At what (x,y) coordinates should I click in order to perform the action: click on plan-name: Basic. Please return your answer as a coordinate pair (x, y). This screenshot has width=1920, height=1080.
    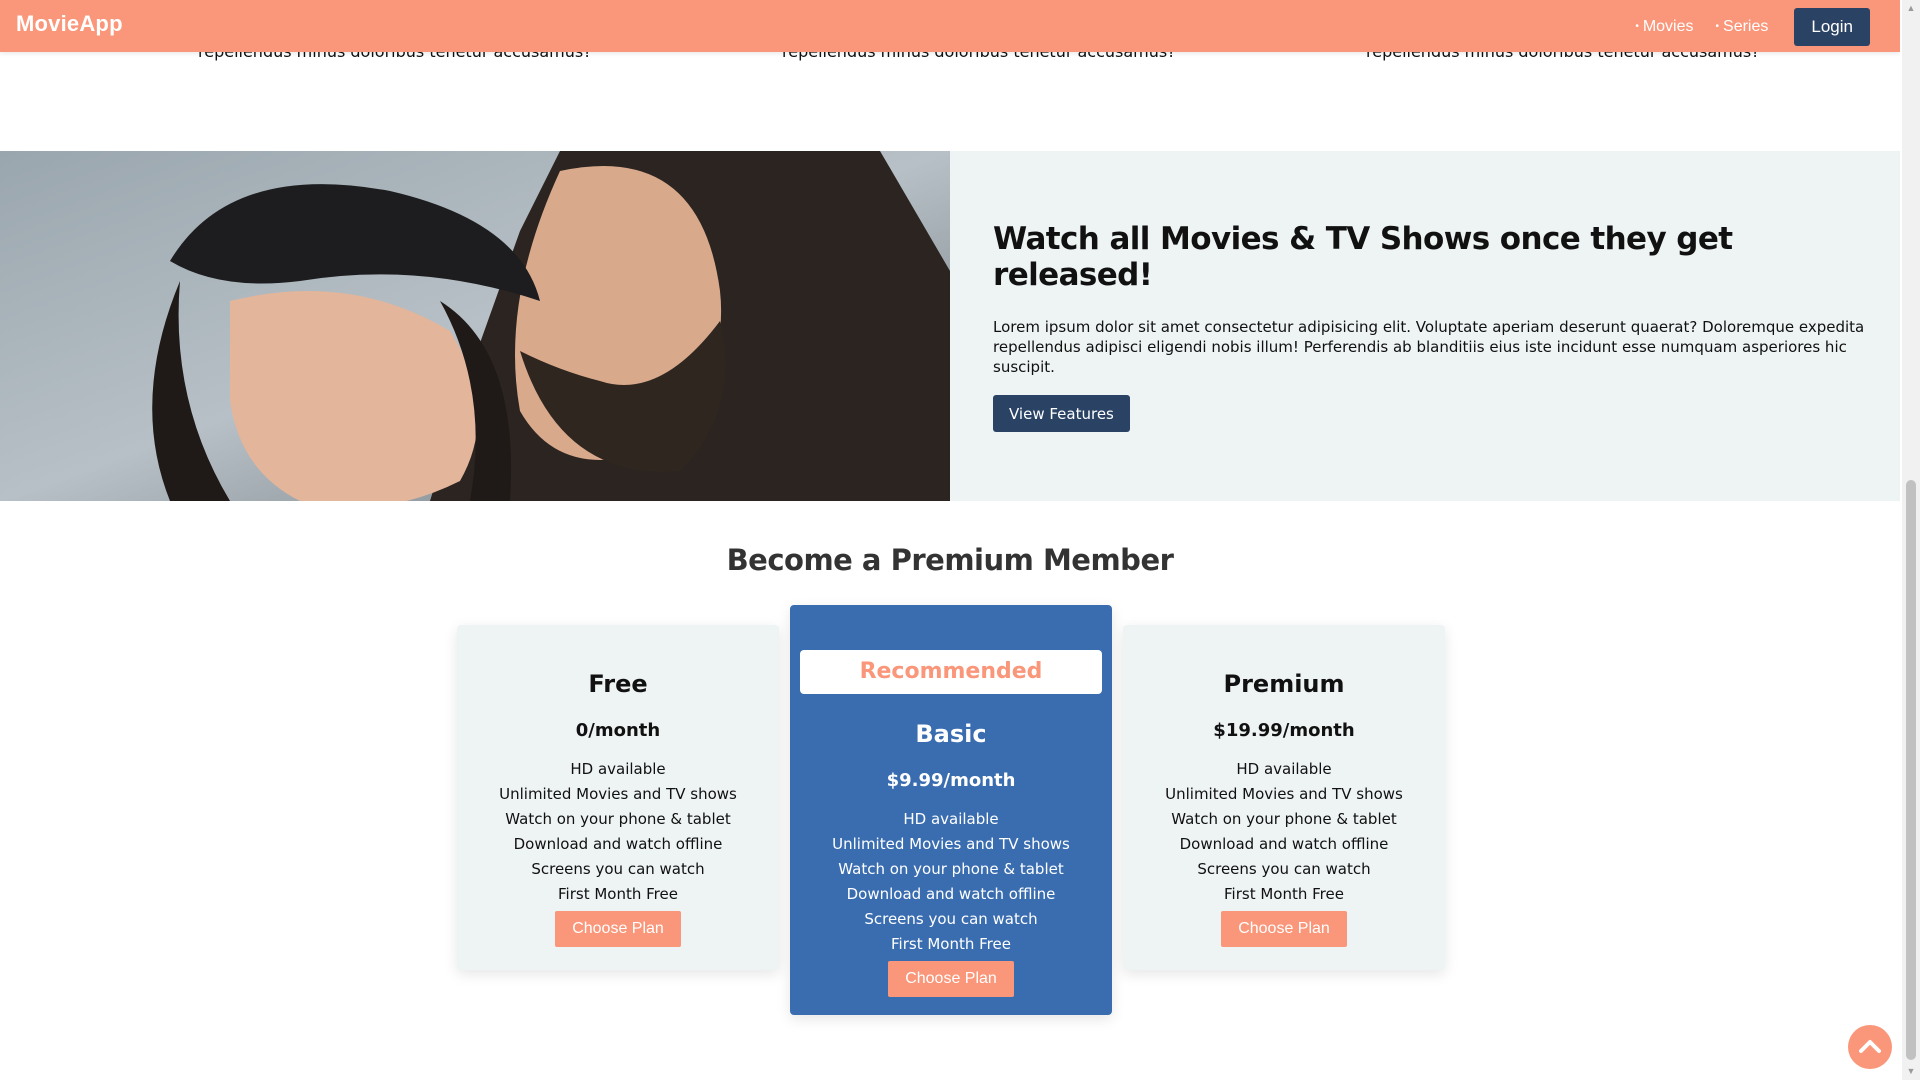
    Looking at the image, I should click on (951, 734).